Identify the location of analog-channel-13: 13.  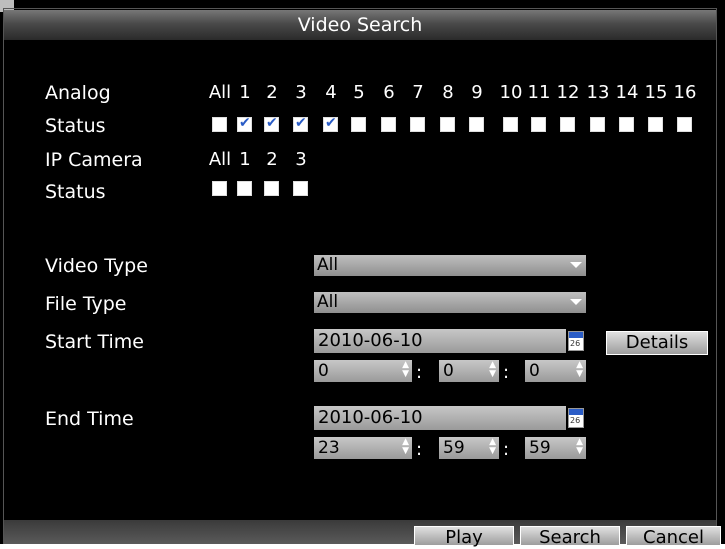
(598, 92).